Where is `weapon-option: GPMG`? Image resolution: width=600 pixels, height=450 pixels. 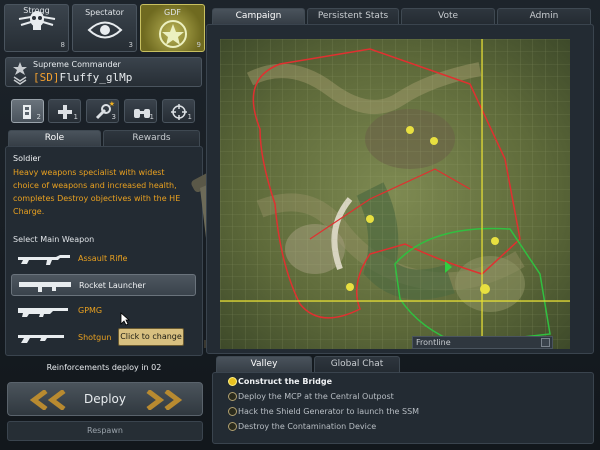
weapon-option: GPMG is located at coordinates (103, 311).